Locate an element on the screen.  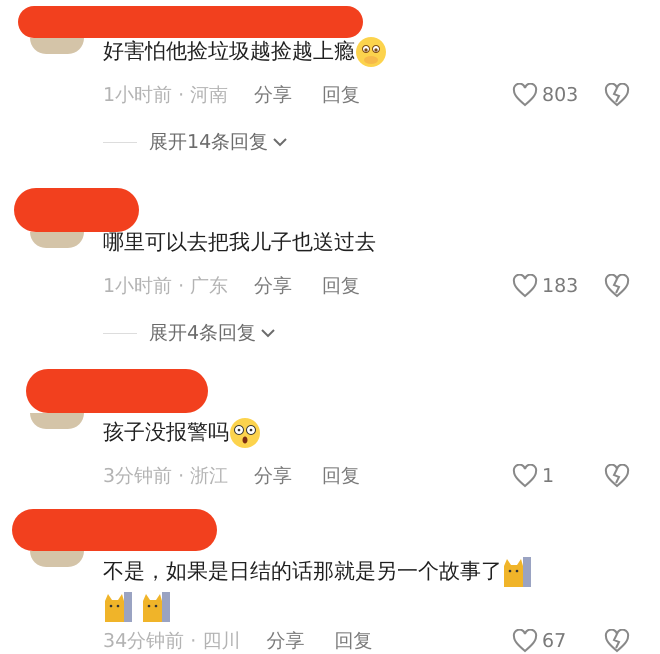
time-location: 34分钟前 · 四川 is located at coordinates (171, 641).